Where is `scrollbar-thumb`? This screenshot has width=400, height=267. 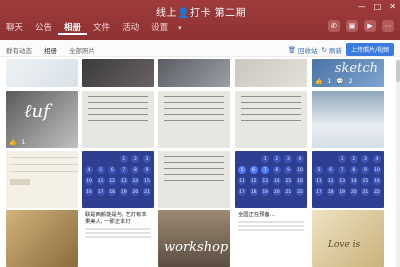
scrollbar-thumb is located at coordinates (398, 71).